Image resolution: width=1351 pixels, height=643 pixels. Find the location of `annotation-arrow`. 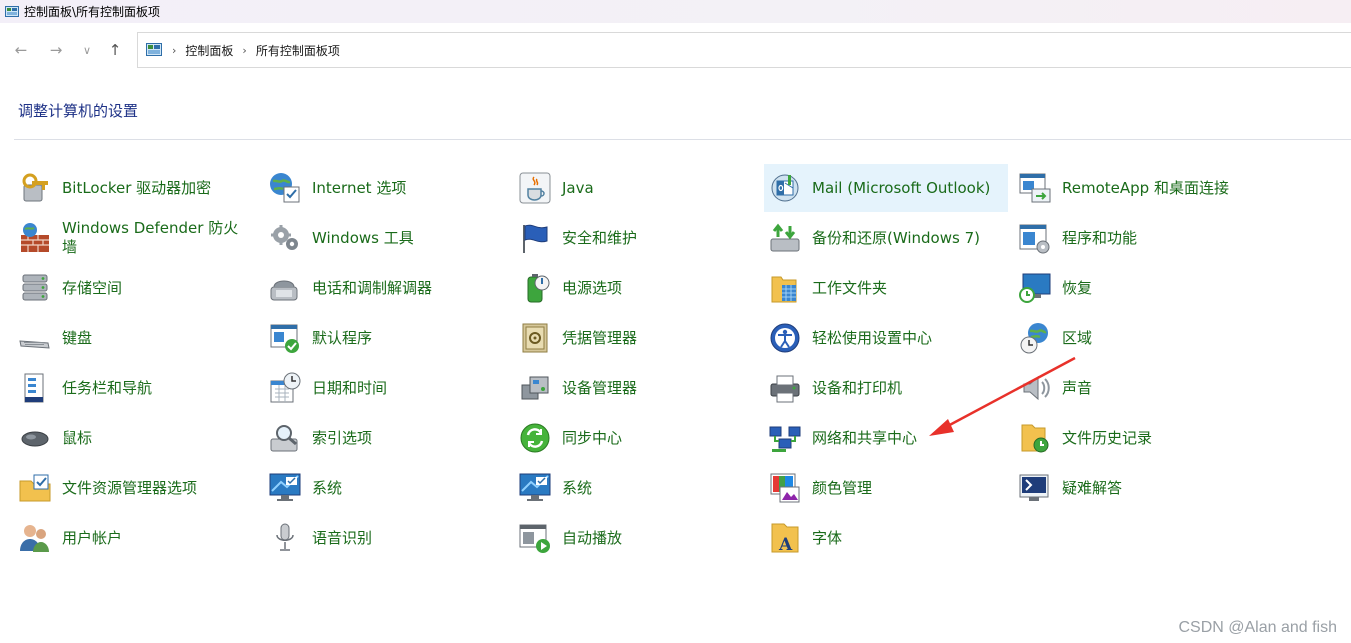

annotation-arrow is located at coordinates (1002, 396).